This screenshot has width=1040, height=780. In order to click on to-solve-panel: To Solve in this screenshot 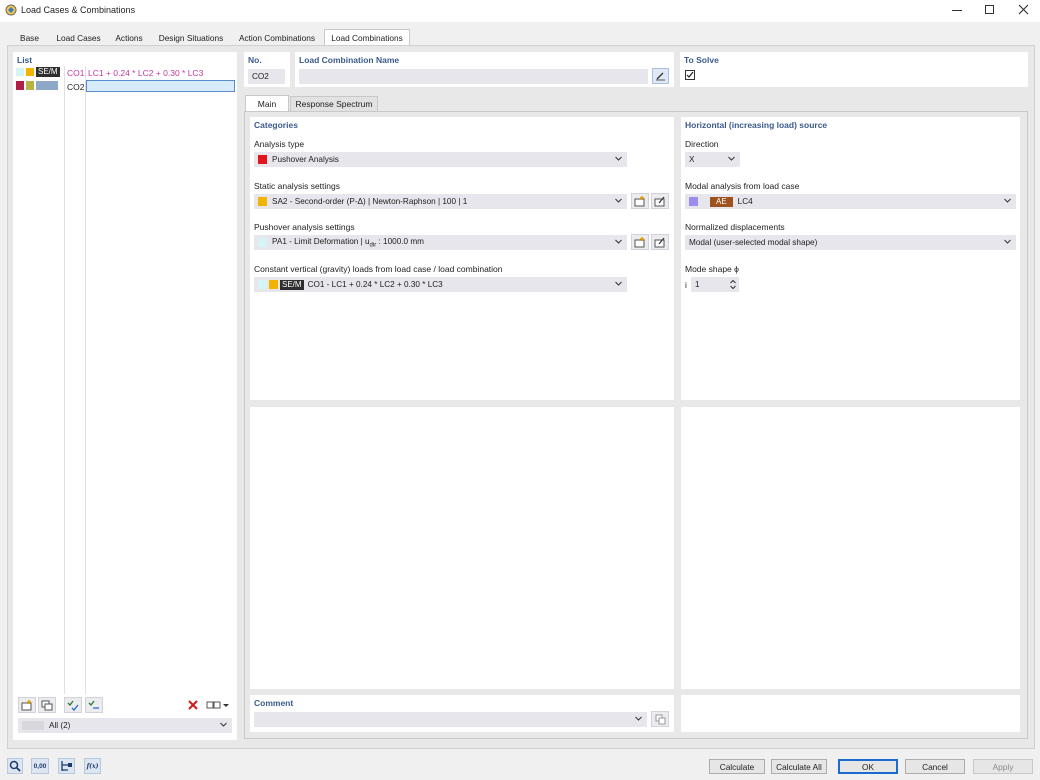, I will do `click(854, 69)`.